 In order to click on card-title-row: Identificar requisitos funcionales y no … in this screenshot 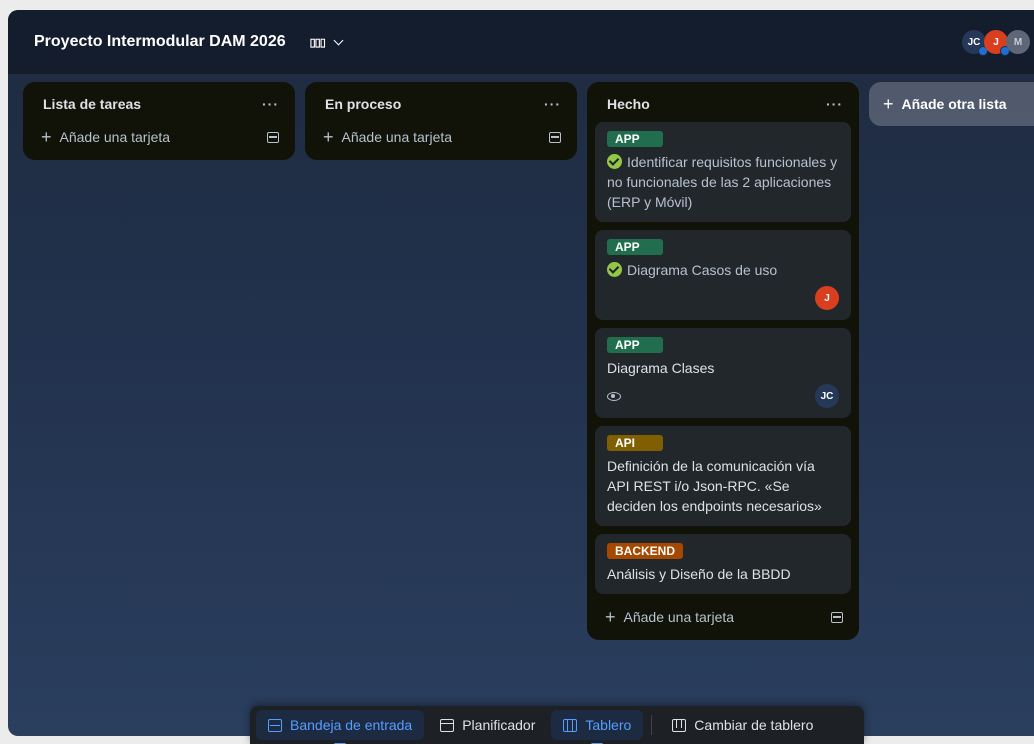, I will do `click(723, 182)`.